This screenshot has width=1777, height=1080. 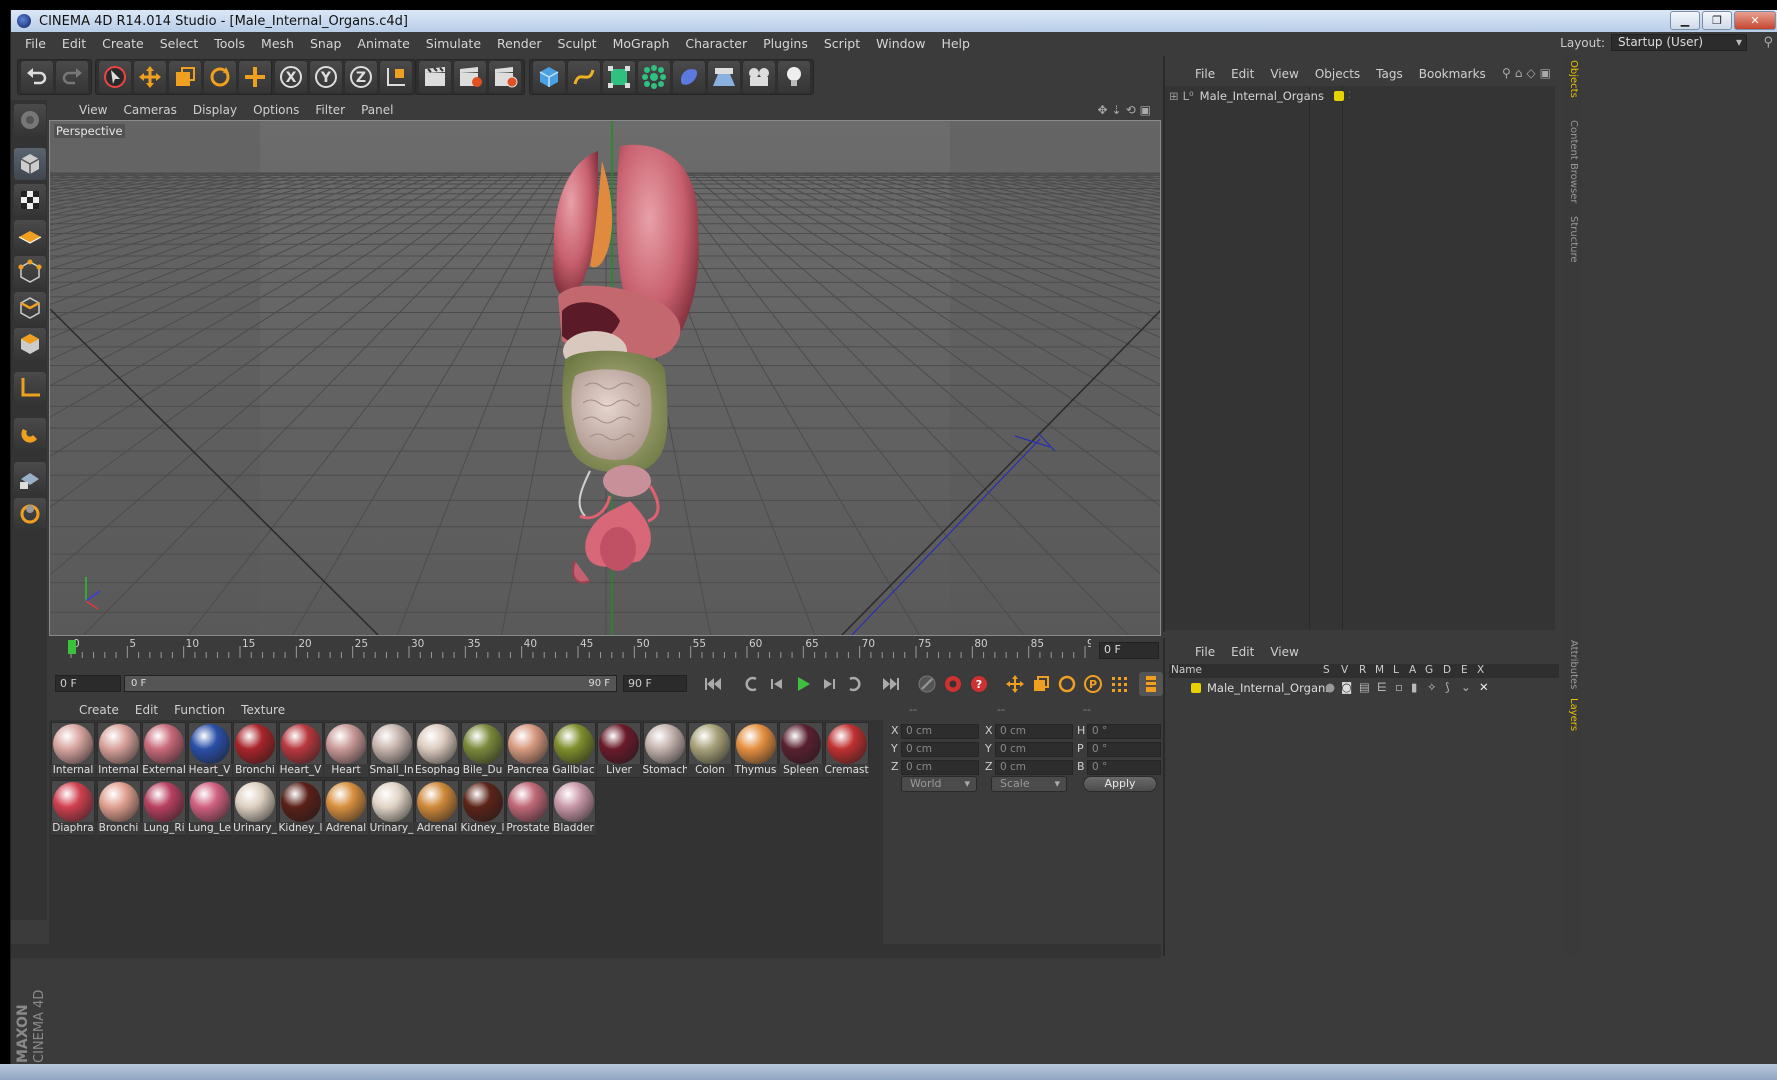 I want to click on material-swatch: External, so click(x=164, y=750).